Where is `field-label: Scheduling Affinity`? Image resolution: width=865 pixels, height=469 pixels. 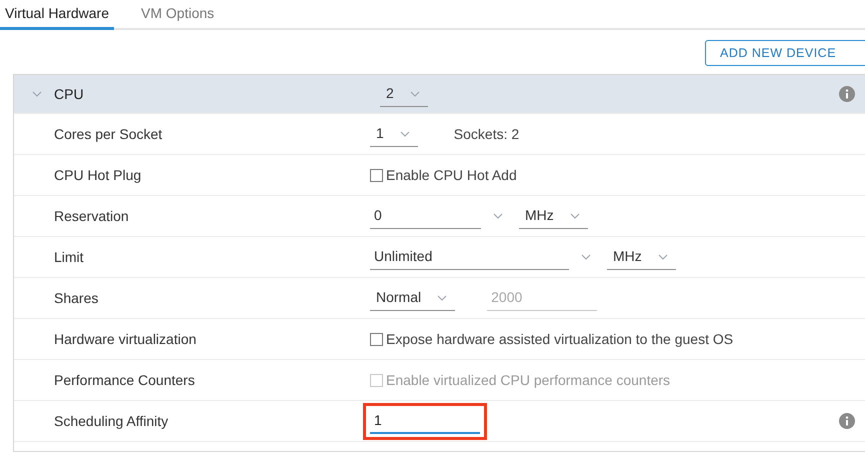 field-label: Scheduling Affinity is located at coordinates (112, 421).